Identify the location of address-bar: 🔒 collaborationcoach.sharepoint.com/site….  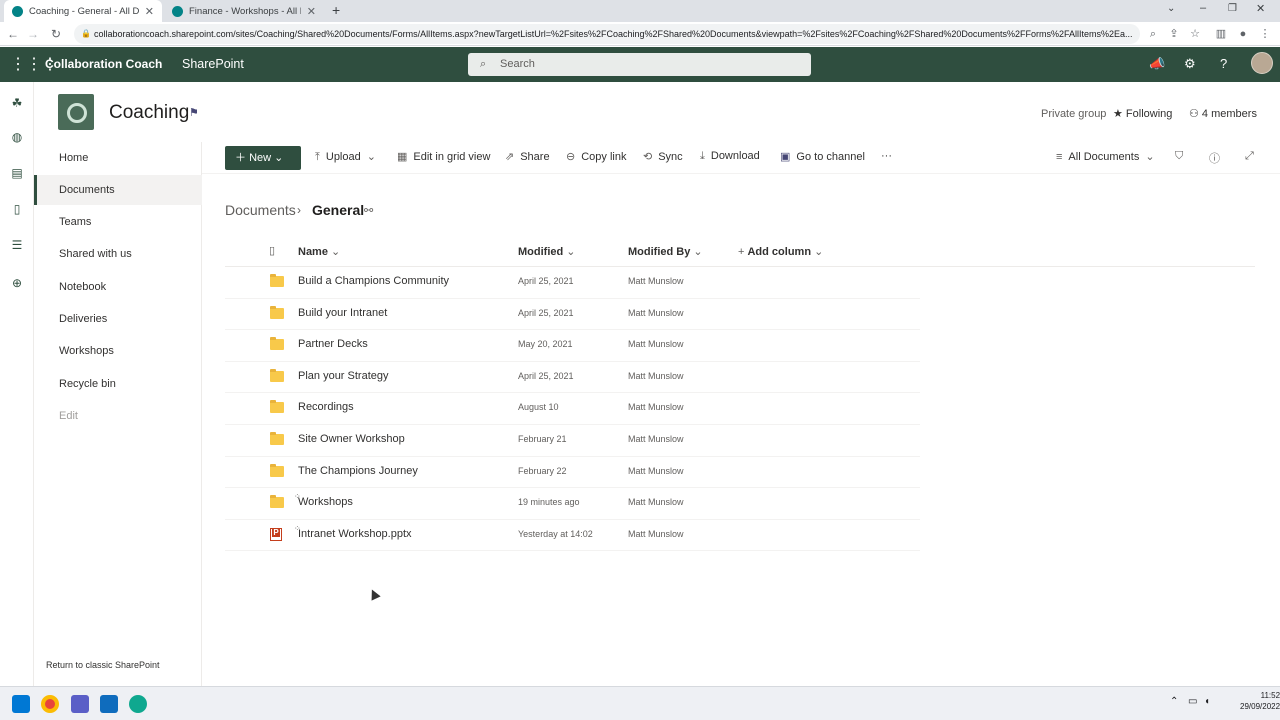
(607, 34).